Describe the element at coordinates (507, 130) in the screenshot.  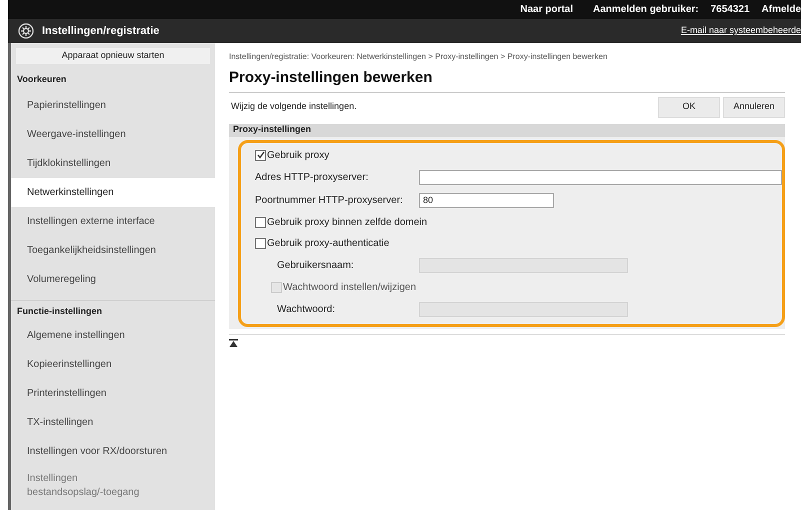
I see `section-header: Proxy-instellingen` at that location.